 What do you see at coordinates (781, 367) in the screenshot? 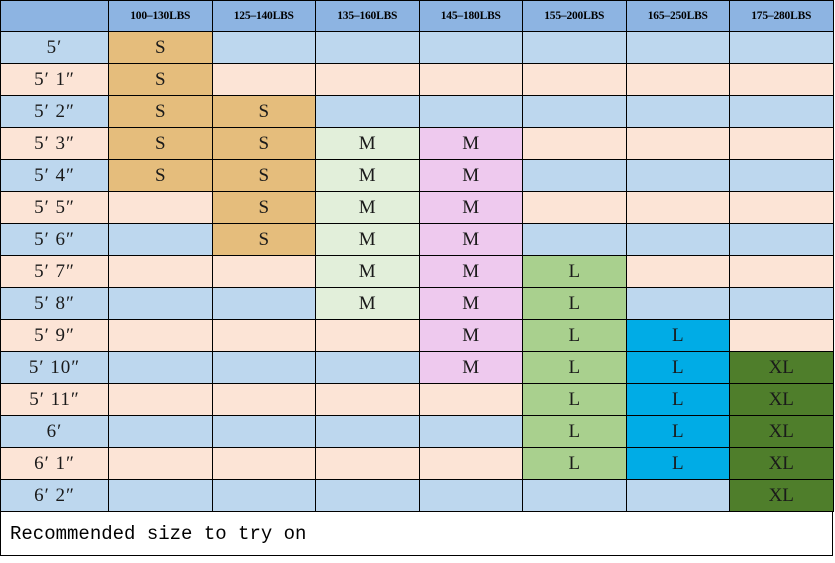
I see `size-cell-10-6: XL` at bounding box center [781, 367].